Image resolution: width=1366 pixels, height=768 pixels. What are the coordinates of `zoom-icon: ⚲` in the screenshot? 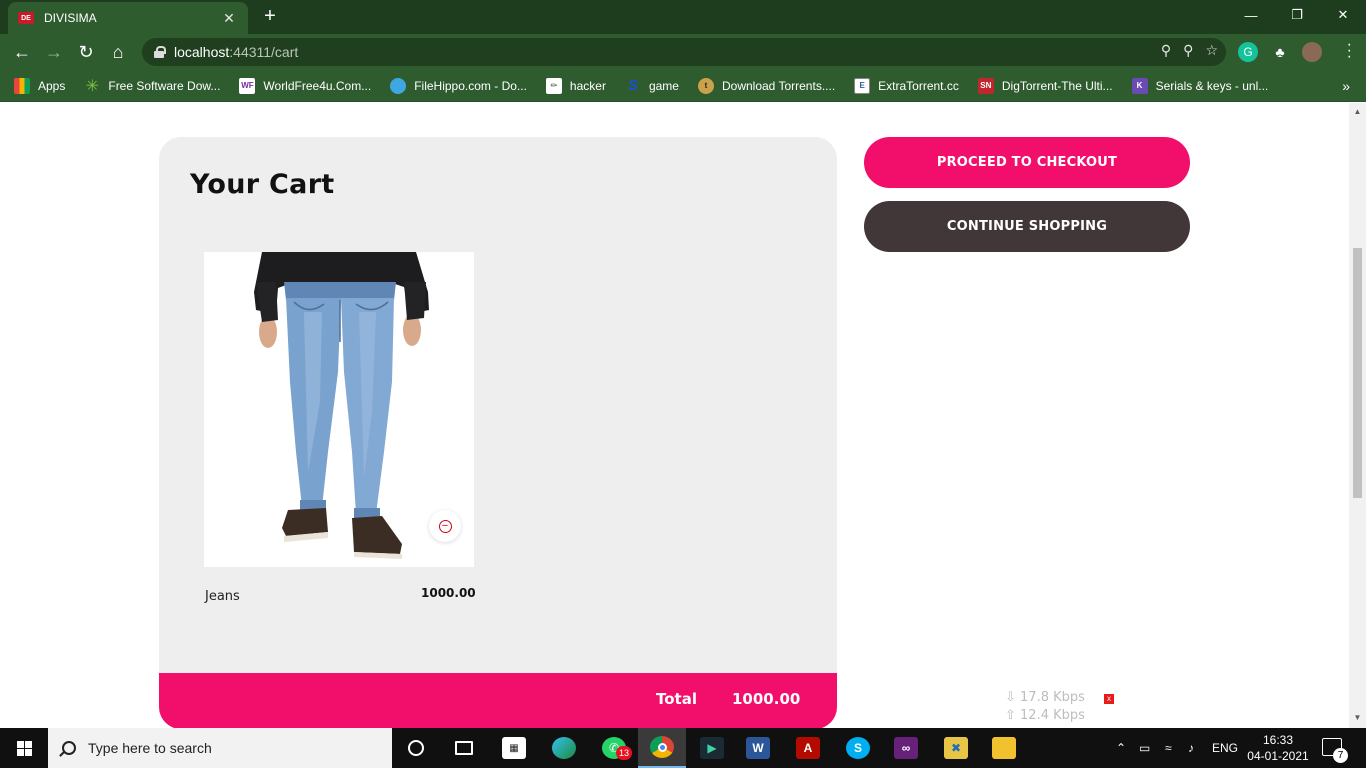 It's located at (1188, 50).